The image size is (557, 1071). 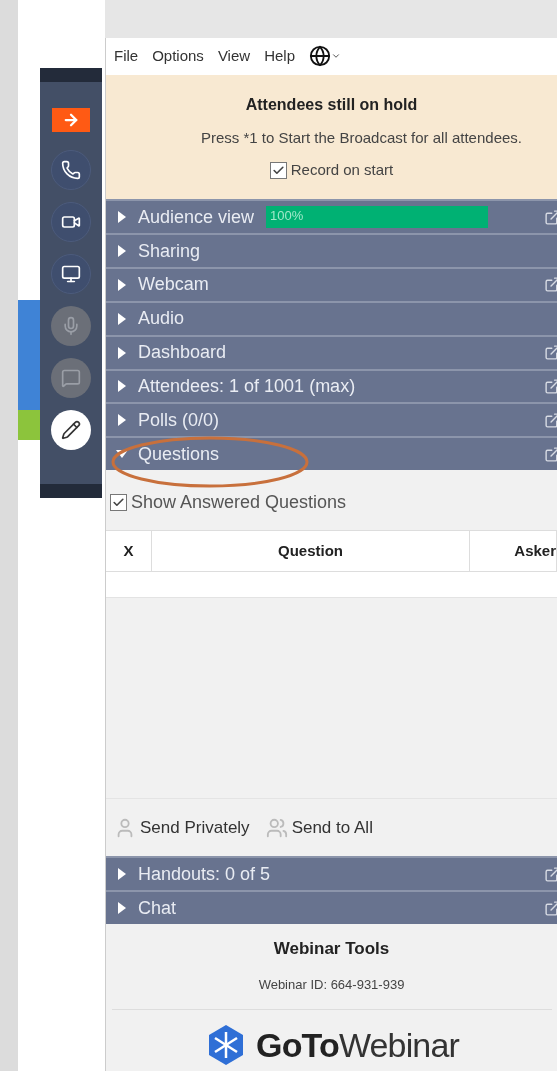 I want to click on section-label: Polls (0/0), so click(x=179, y=420).